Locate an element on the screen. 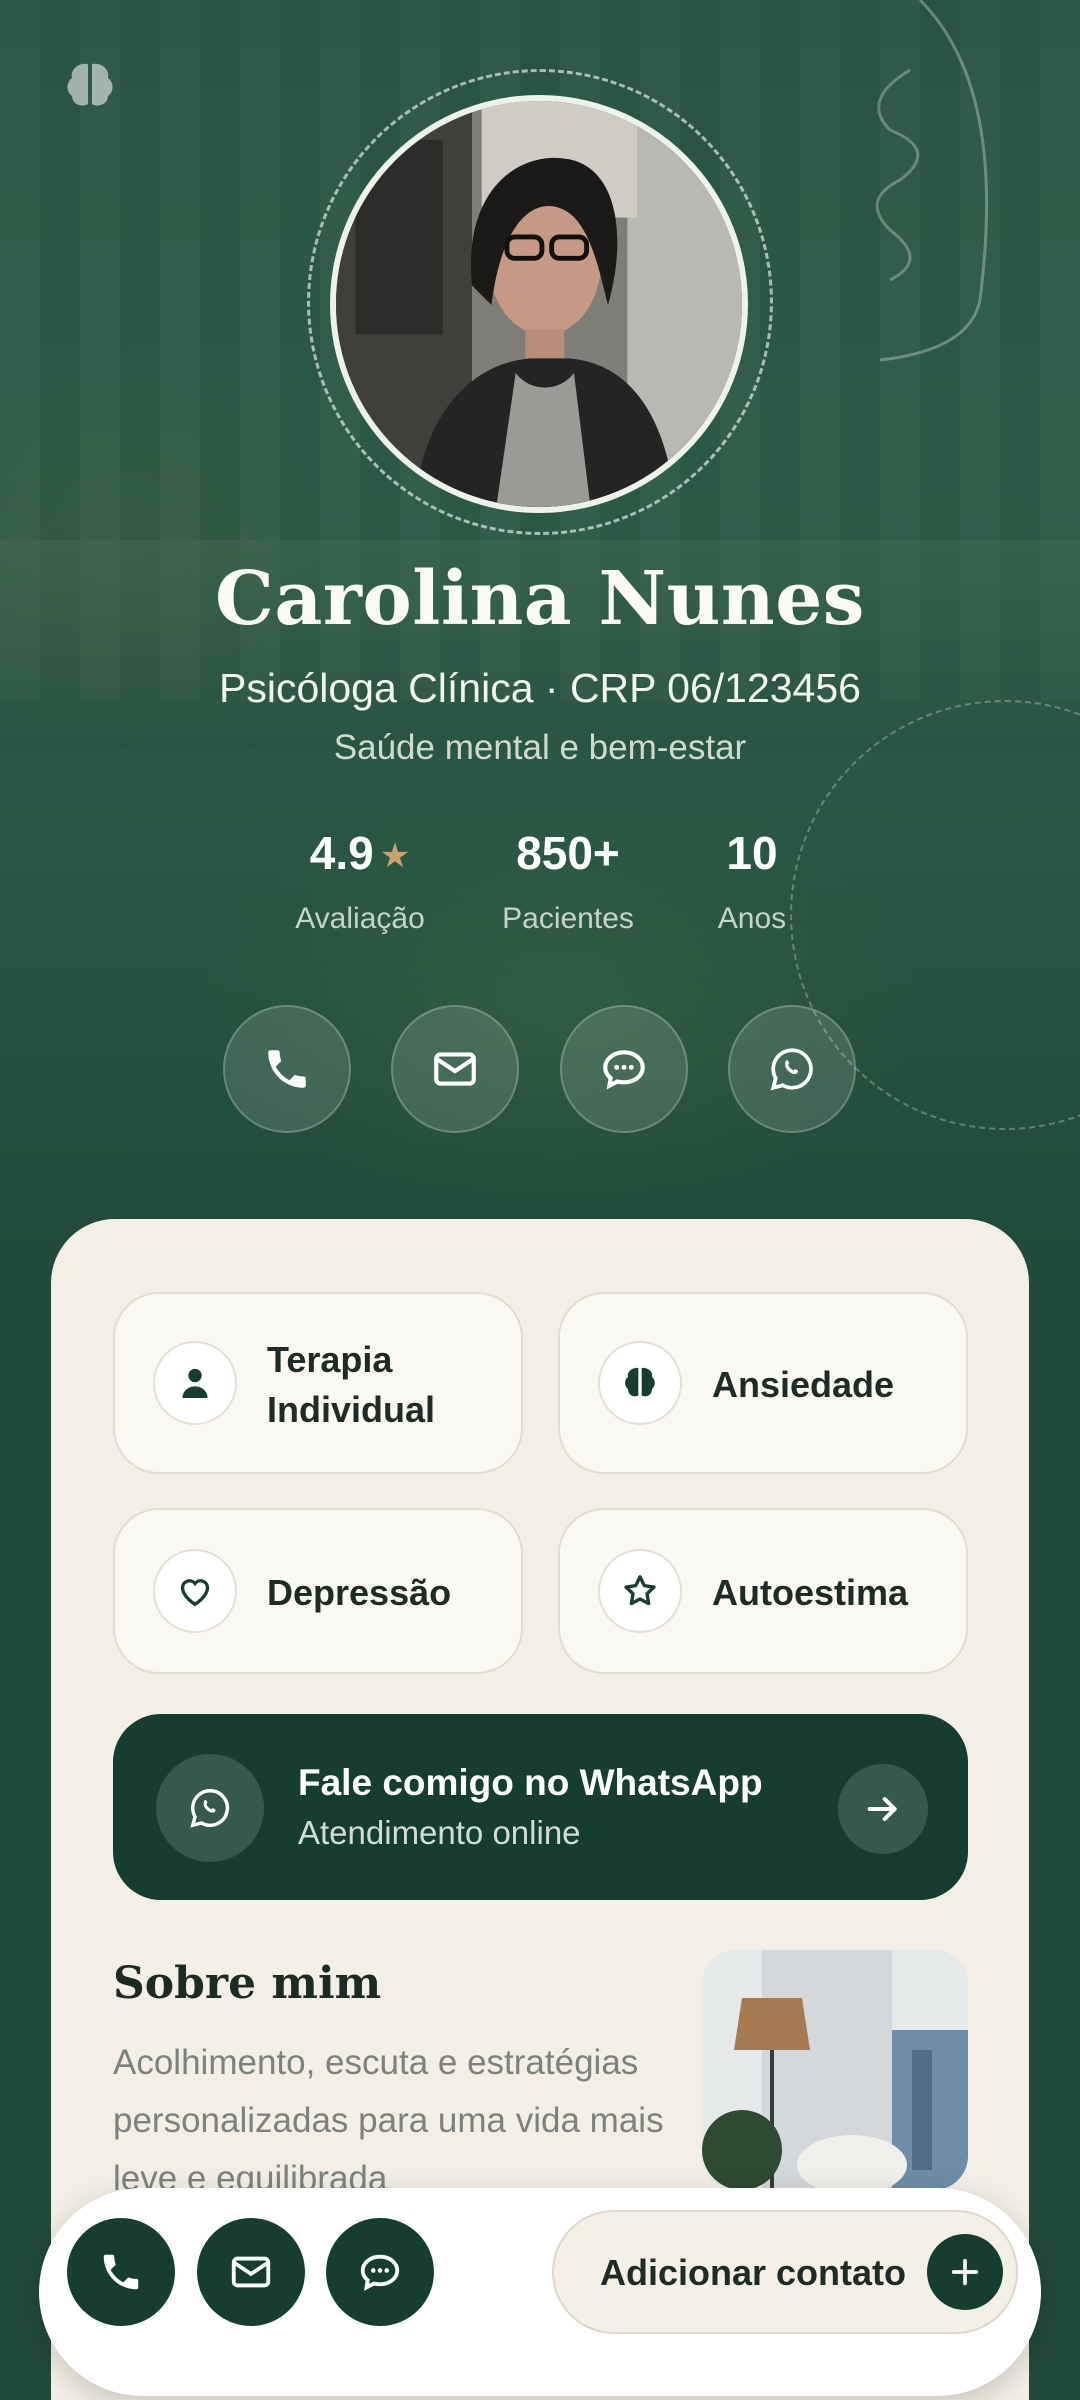  star-icon: ★ is located at coordinates (395, 856).